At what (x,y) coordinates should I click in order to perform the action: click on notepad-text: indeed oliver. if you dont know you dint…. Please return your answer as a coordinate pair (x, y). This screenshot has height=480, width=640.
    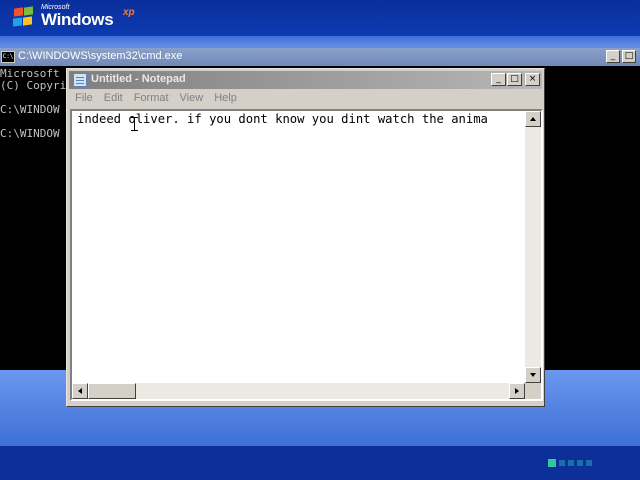
    Looking at the image, I should click on (300, 119).